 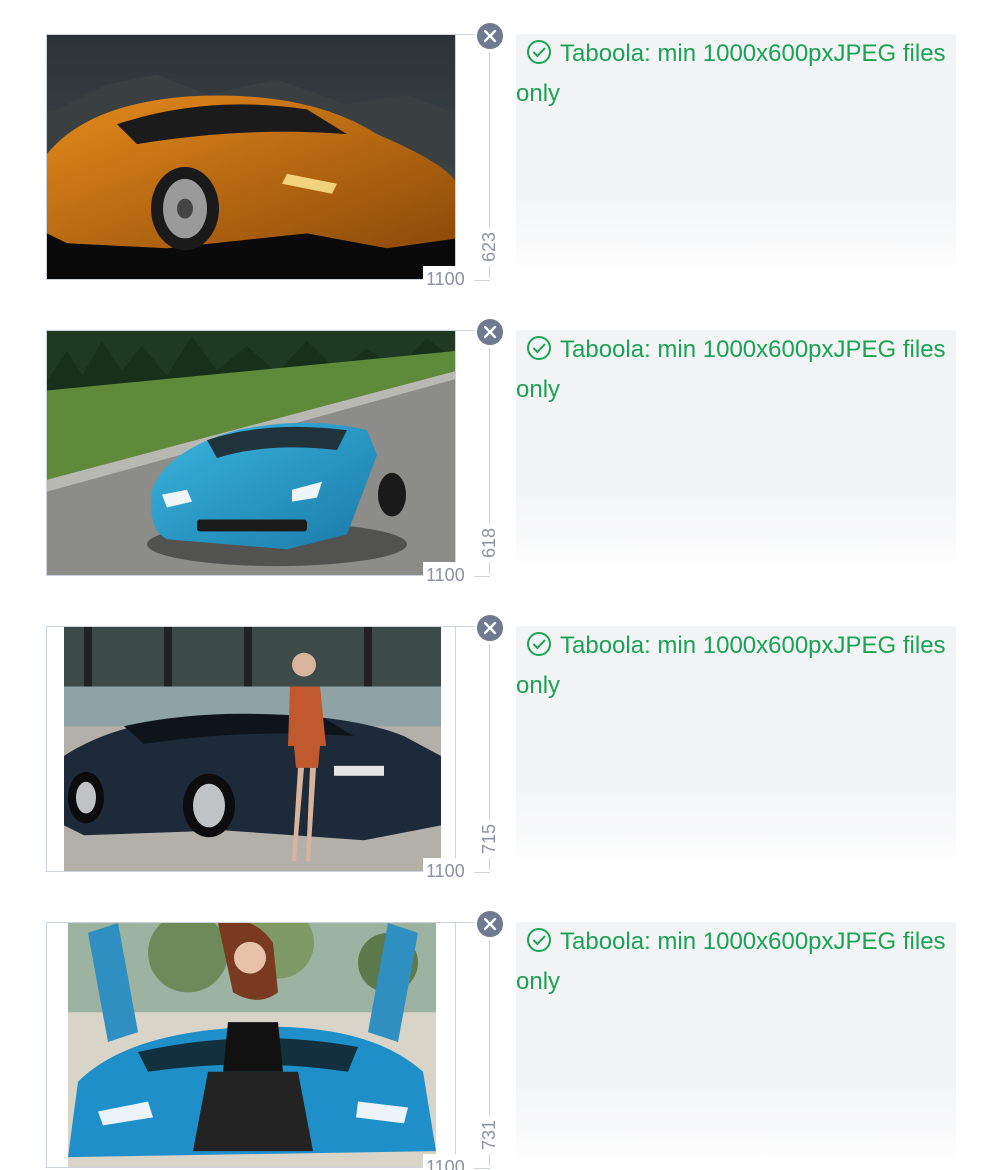 I want to click on image-height-label: 618, so click(x=489, y=543).